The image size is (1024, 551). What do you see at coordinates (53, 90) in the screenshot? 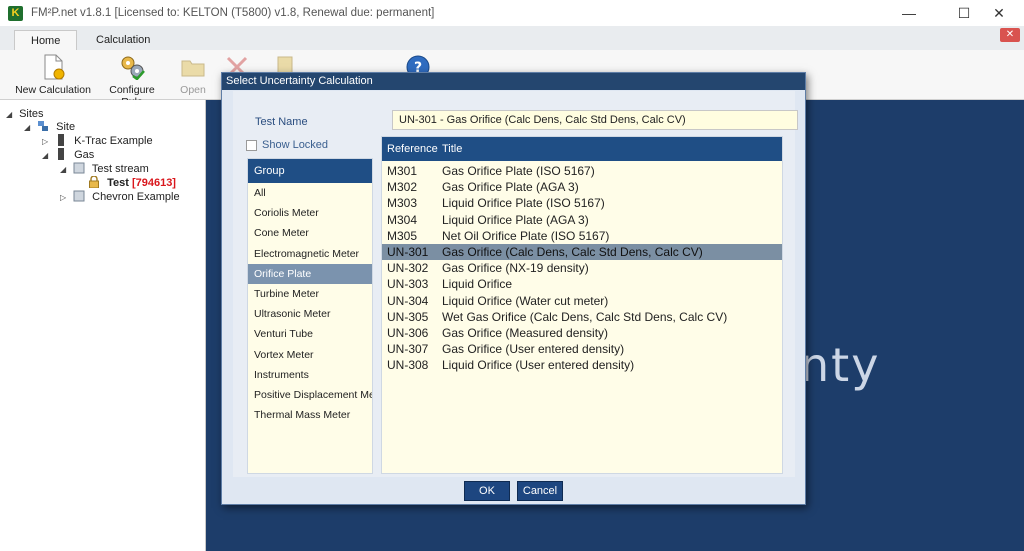
I see `new-calculation-label: New Calculation` at bounding box center [53, 90].